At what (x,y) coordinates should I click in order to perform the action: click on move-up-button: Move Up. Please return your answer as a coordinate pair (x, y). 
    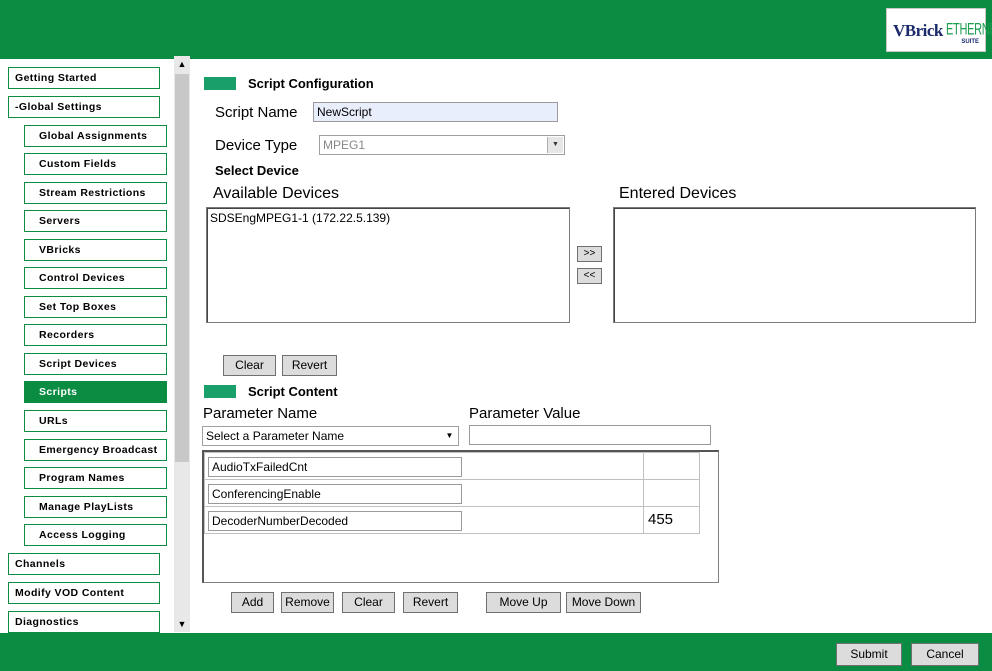
    Looking at the image, I should click on (523, 602).